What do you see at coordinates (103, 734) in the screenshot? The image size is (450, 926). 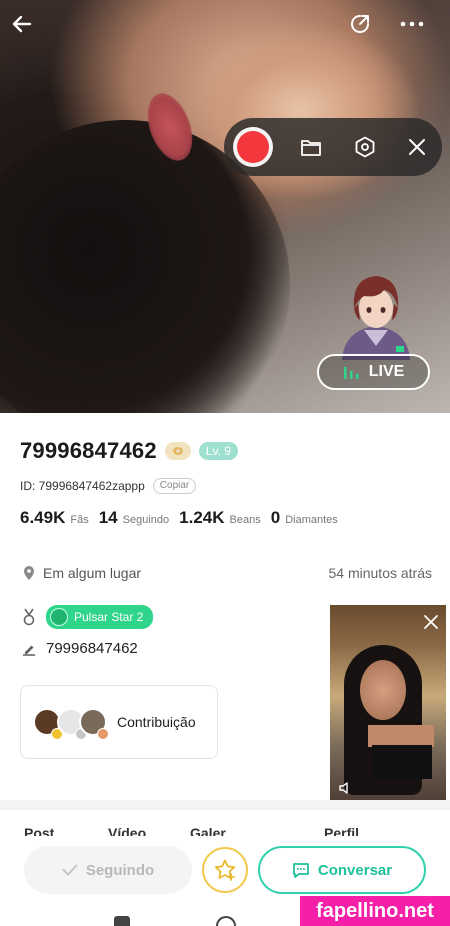 I see `rank-bronze-icon` at bounding box center [103, 734].